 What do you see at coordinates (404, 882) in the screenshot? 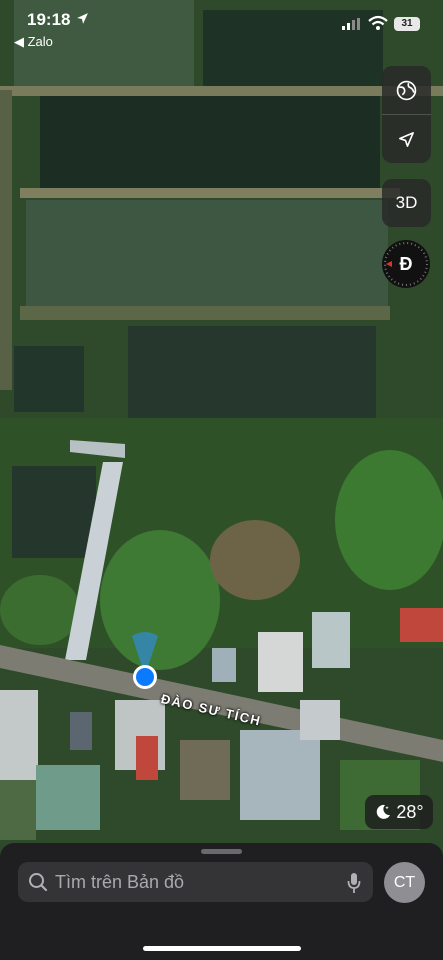
I see `account-avatar: CT` at bounding box center [404, 882].